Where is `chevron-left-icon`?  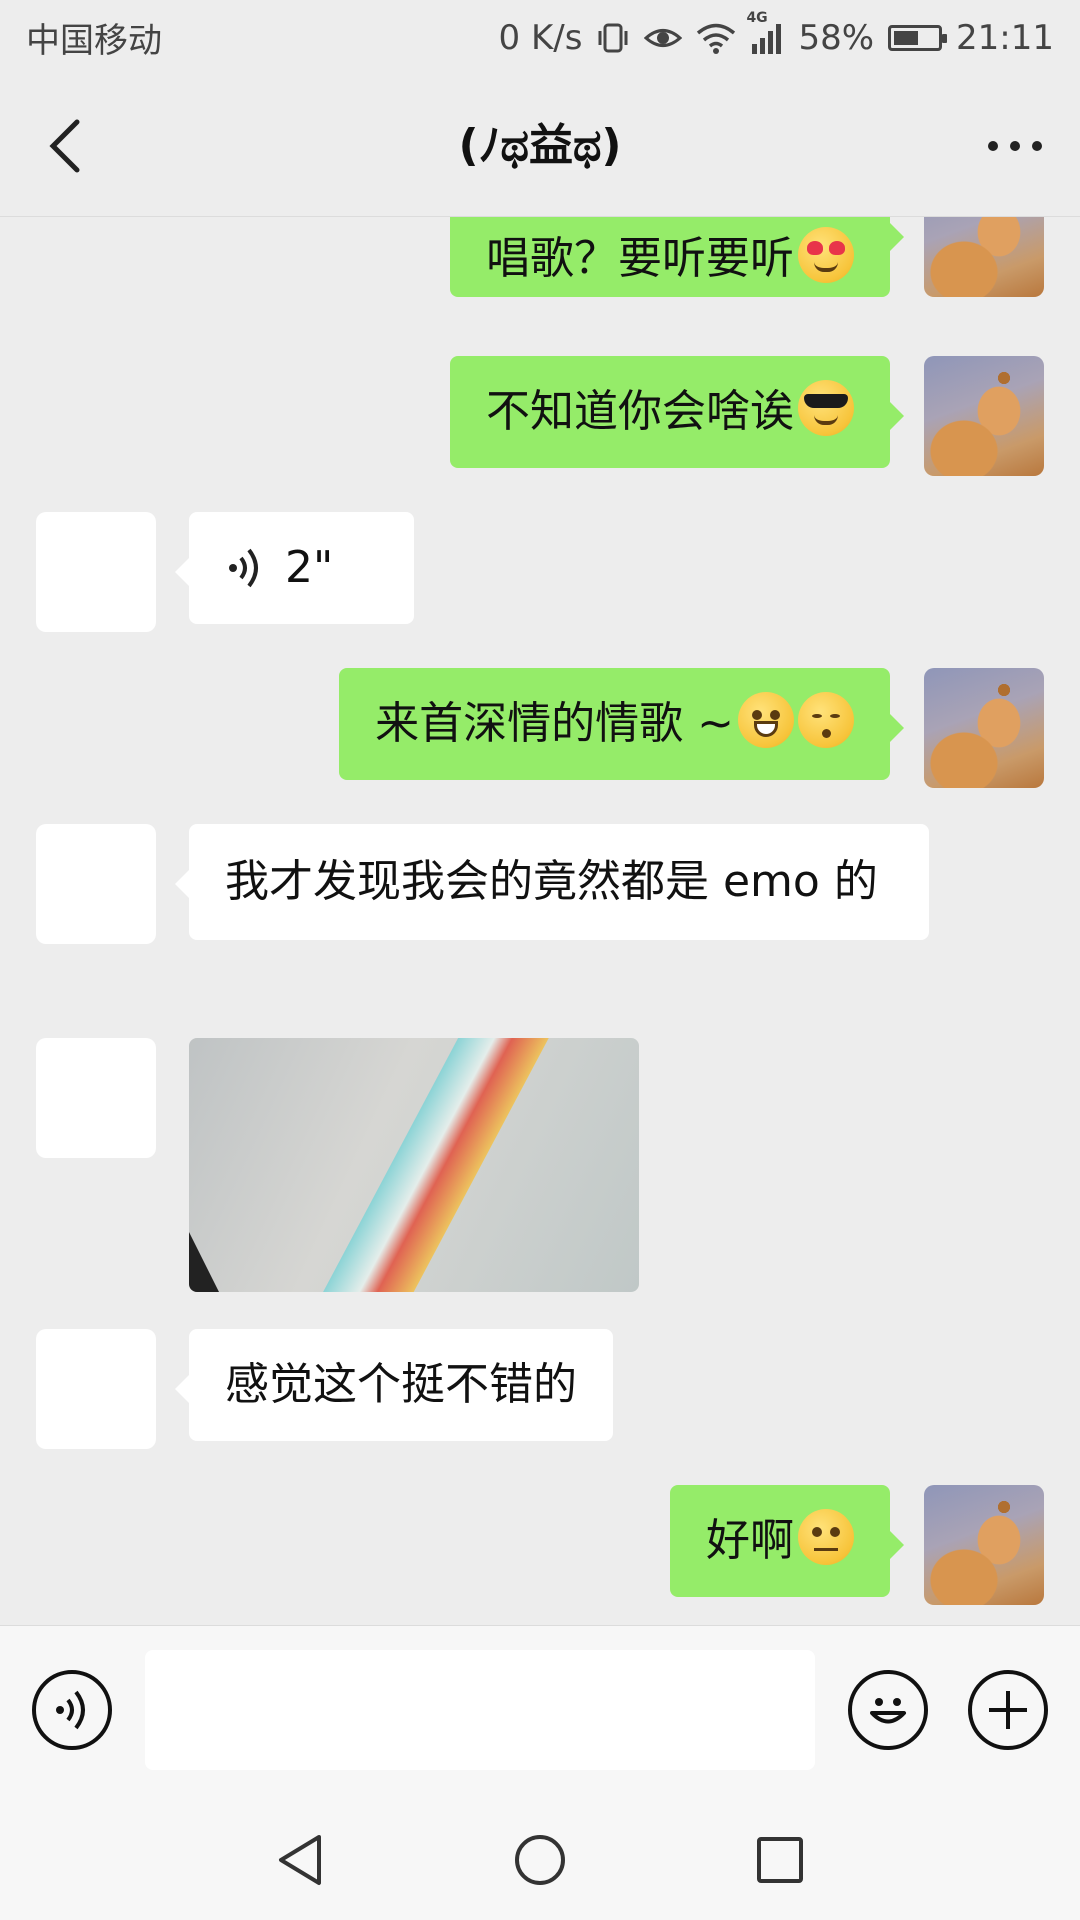
chevron-left-icon is located at coordinates (64, 146).